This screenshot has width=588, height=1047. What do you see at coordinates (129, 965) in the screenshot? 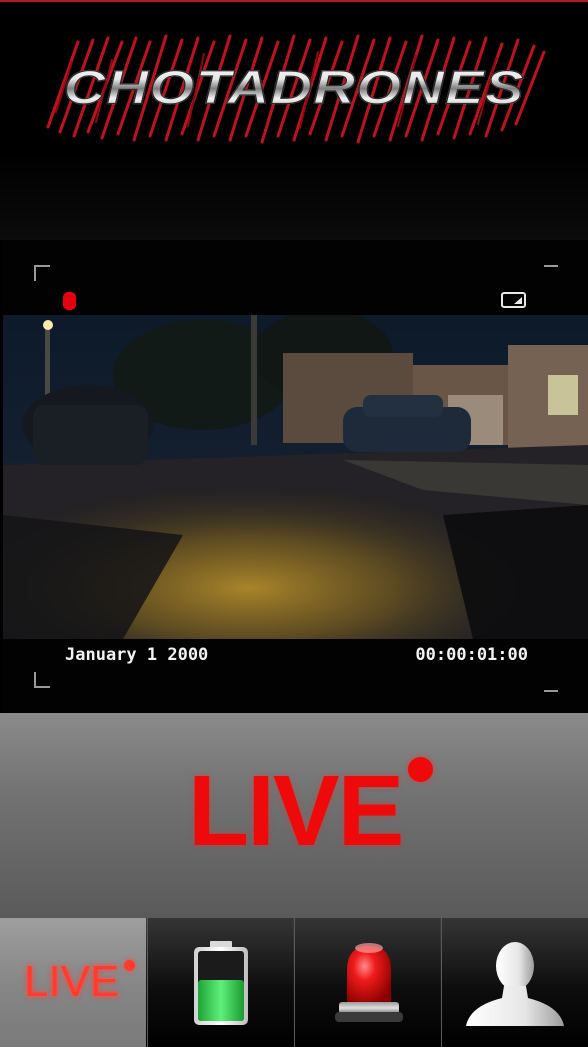
I see `live-dot-icon` at bounding box center [129, 965].